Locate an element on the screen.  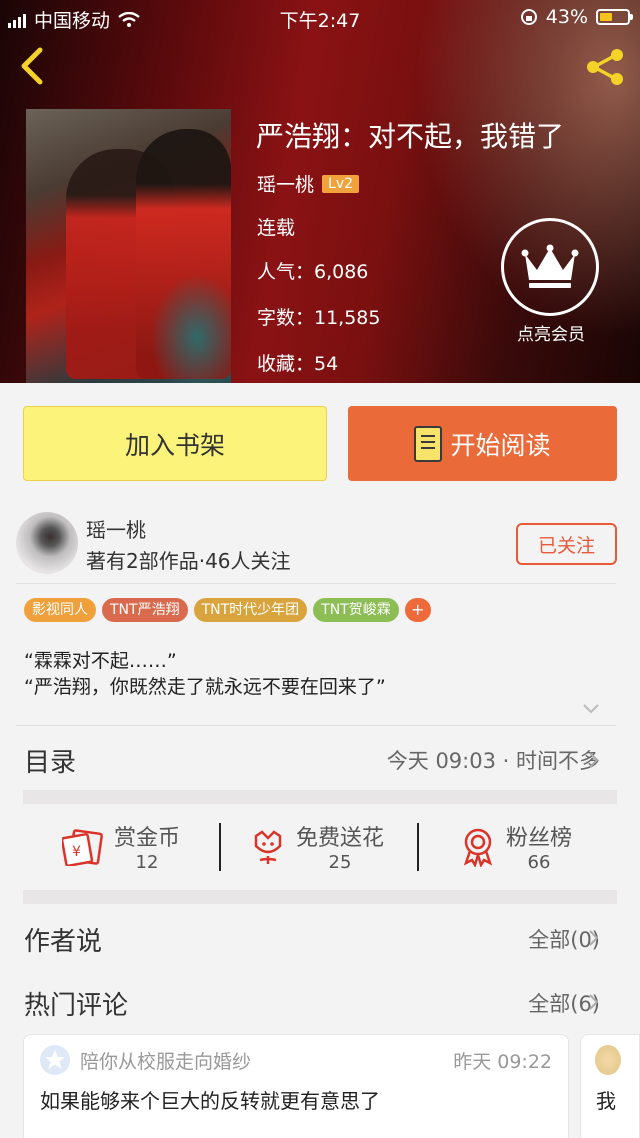
tag-list: 影视同人 TNT严浩翔 TNT时代少年团 TNT贺峻霖 + is located at coordinates (227, 610).